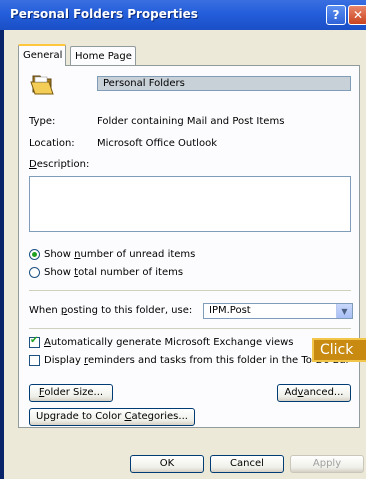  Describe the element at coordinates (119, 254) in the screenshot. I see `show-unread-label: Show number of unread items` at that location.